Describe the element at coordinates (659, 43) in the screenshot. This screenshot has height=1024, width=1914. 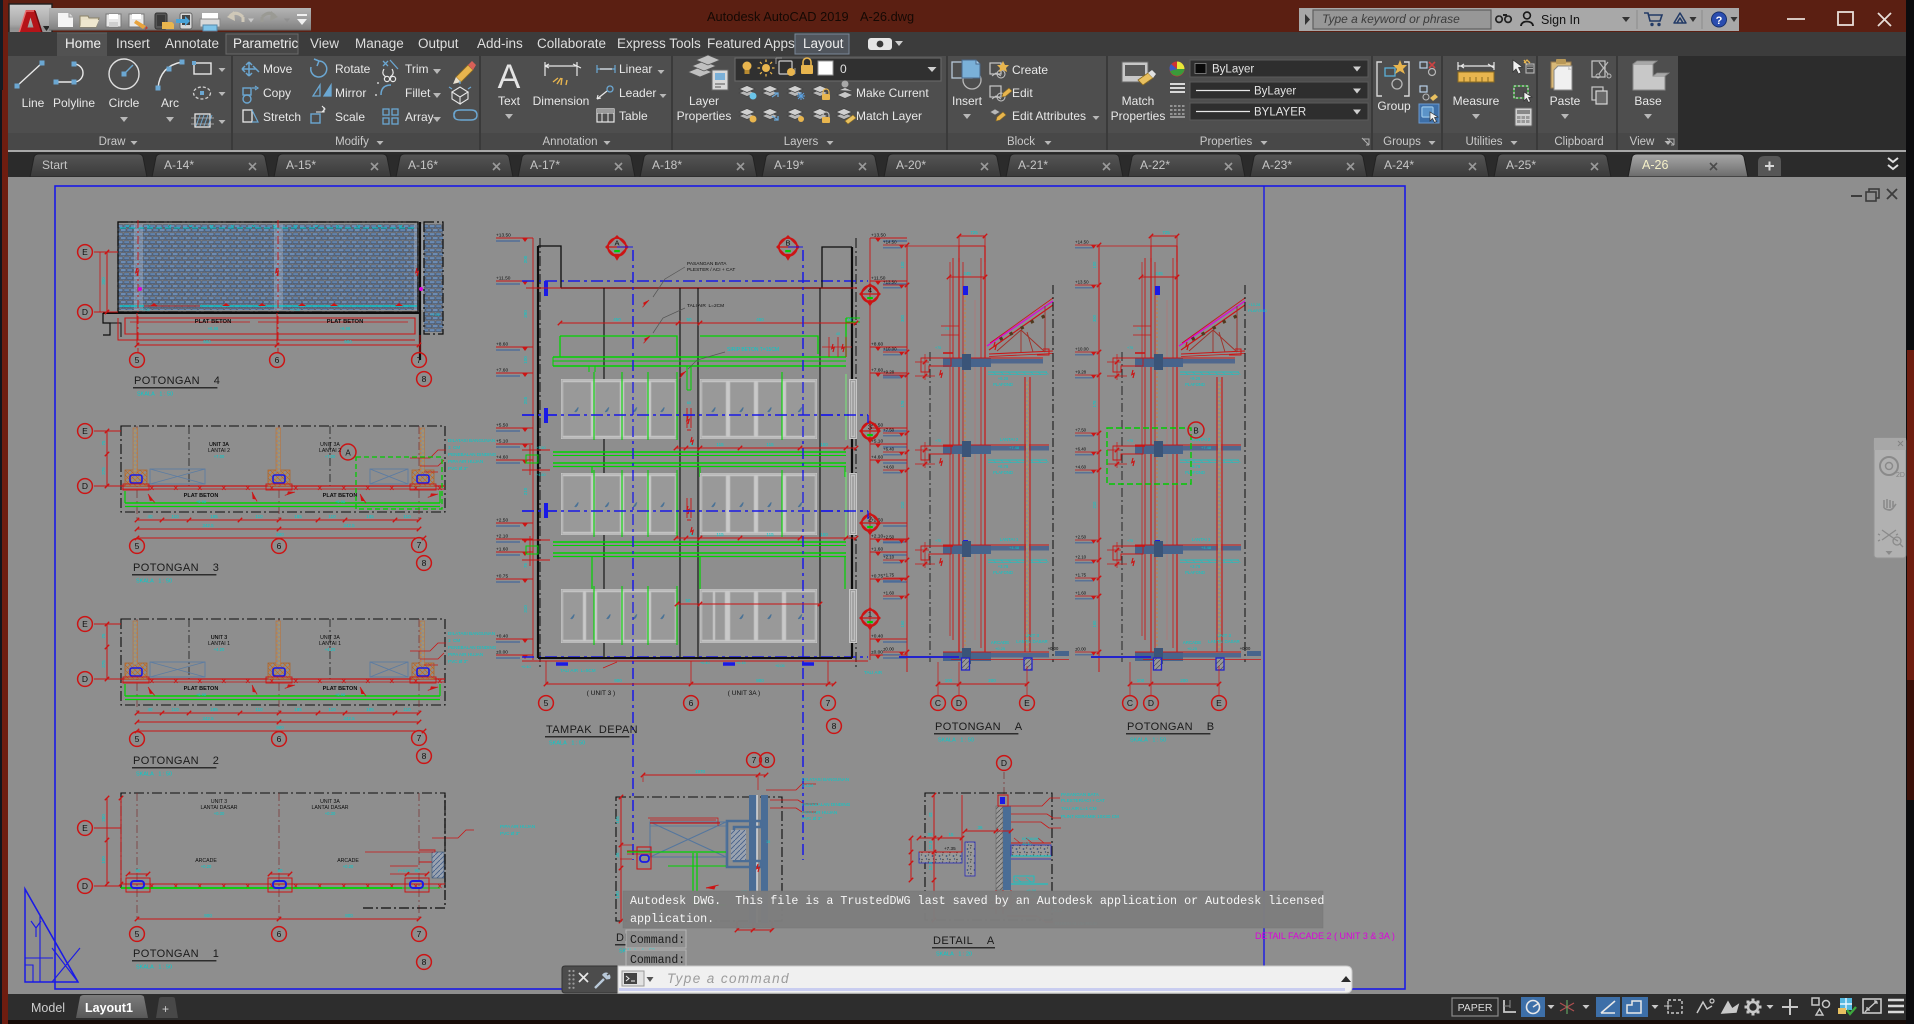
I see `svg-text: Express Tools` at that location.